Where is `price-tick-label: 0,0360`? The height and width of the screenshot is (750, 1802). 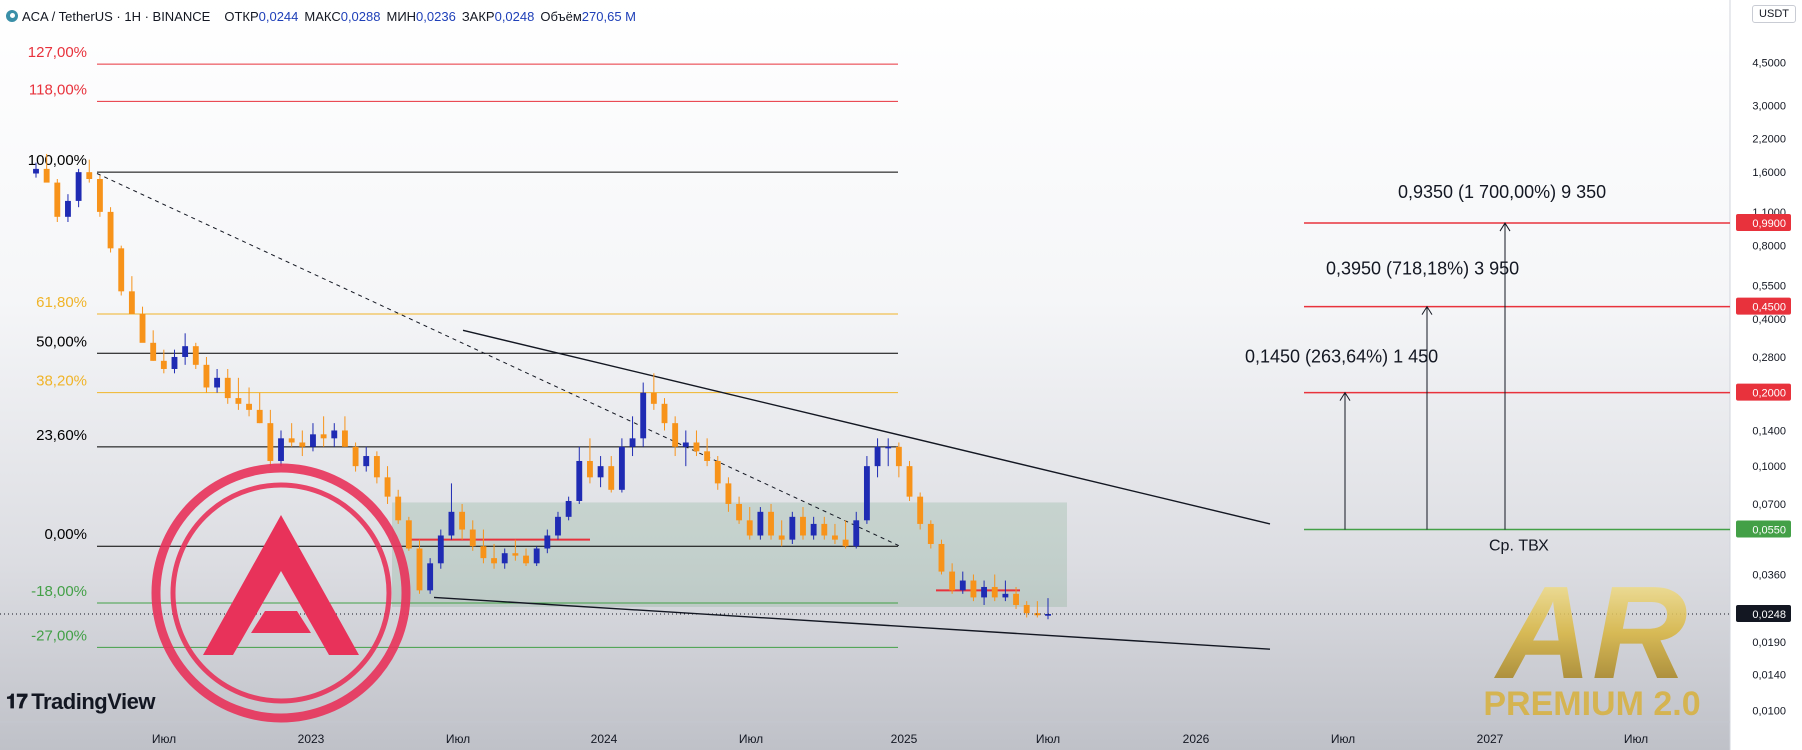 price-tick-label: 0,0360 is located at coordinates (1769, 575).